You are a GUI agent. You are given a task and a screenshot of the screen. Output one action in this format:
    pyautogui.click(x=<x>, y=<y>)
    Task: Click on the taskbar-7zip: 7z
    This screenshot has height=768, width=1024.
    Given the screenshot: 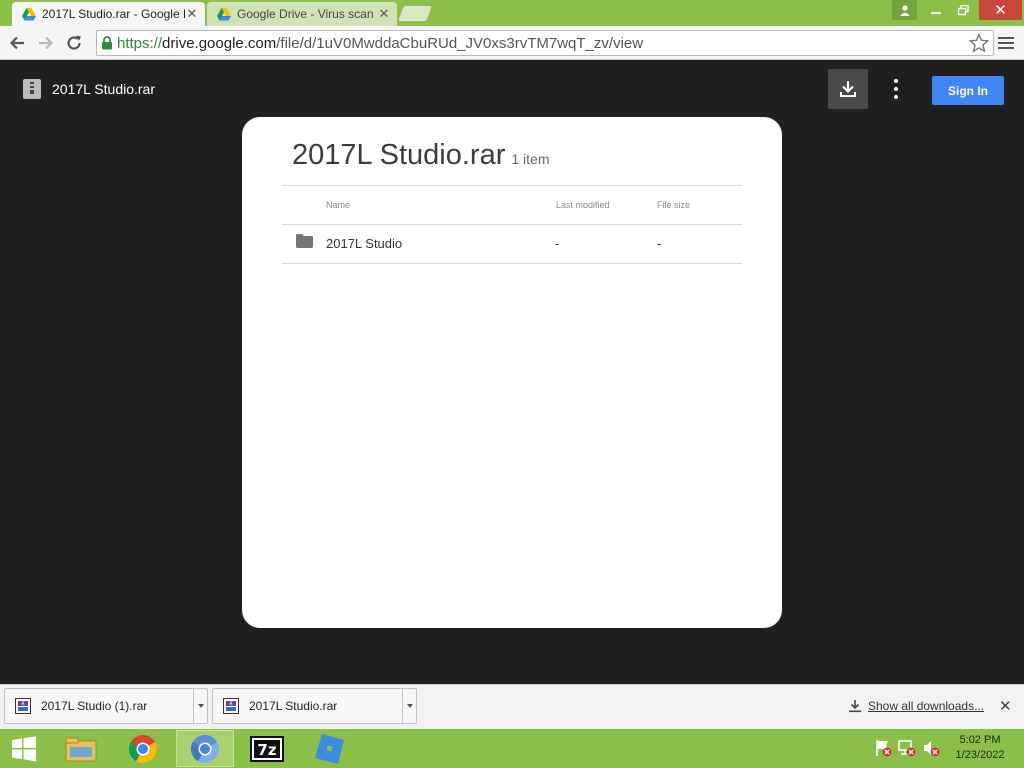 What is the action you would take?
    pyautogui.click(x=267, y=748)
    